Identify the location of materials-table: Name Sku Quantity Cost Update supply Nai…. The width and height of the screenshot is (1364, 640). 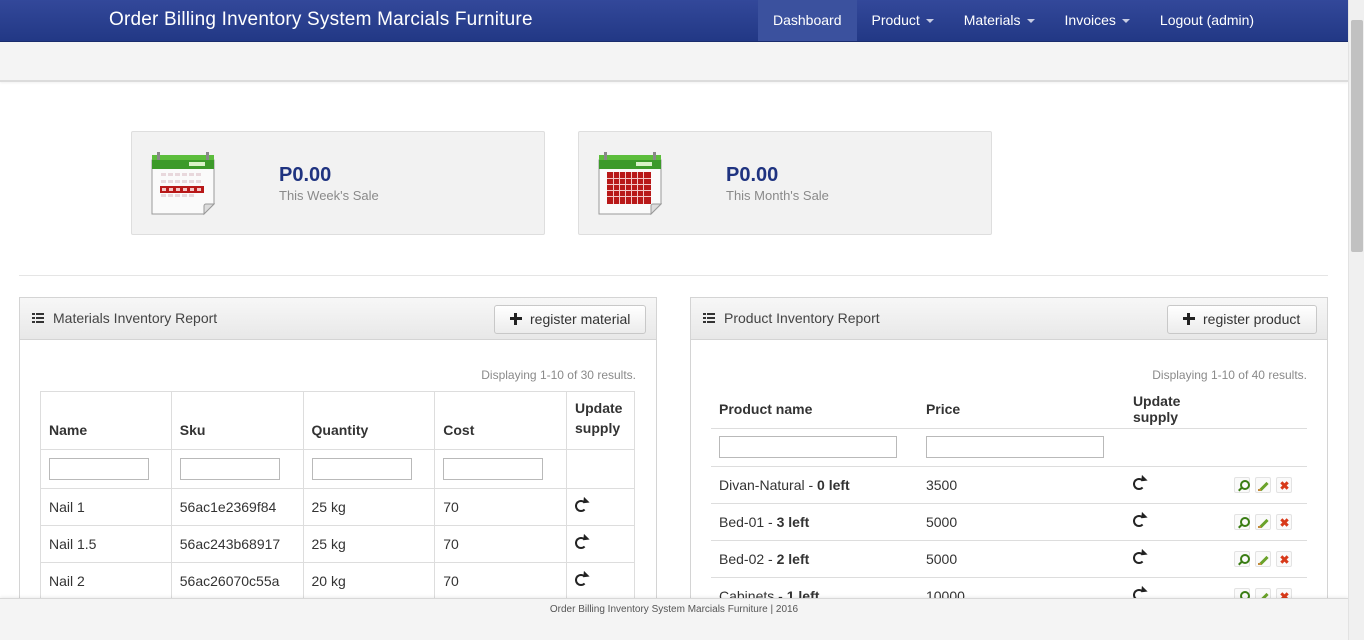
(337, 495).